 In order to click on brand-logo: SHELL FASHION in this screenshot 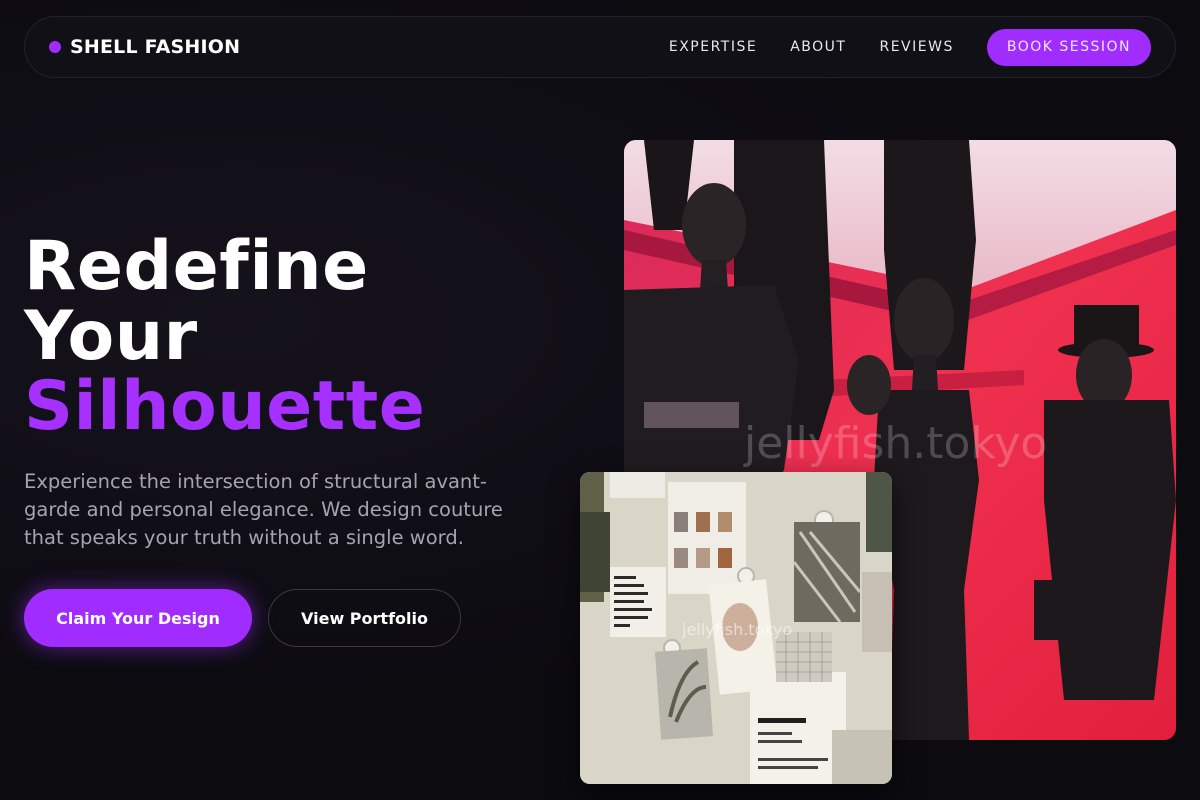, I will do `click(144, 47)`.